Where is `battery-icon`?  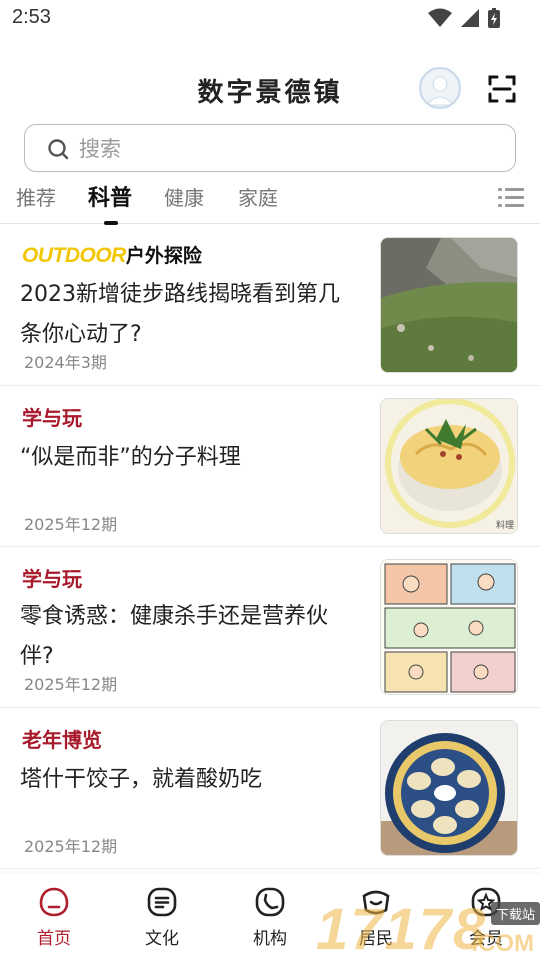 battery-icon is located at coordinates (494, 18).